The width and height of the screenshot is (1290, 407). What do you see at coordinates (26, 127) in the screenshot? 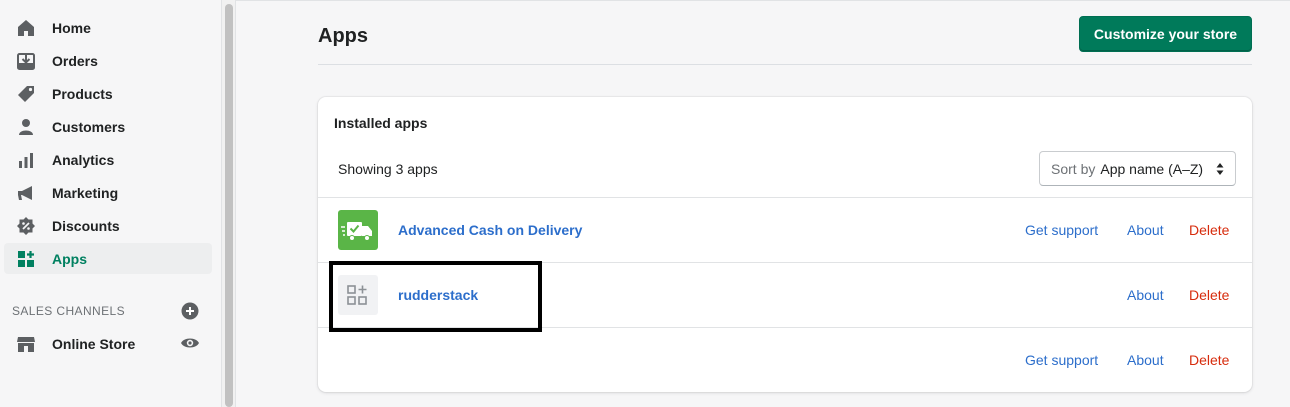
I see `person-icon` at bounding box center [26, 127].